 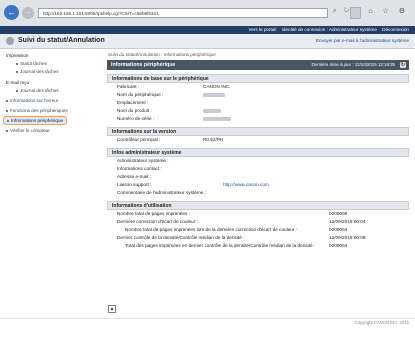 I want to click on window-controls-icon: ⌂ ☆ ⚙, so click(x=388, y=11).